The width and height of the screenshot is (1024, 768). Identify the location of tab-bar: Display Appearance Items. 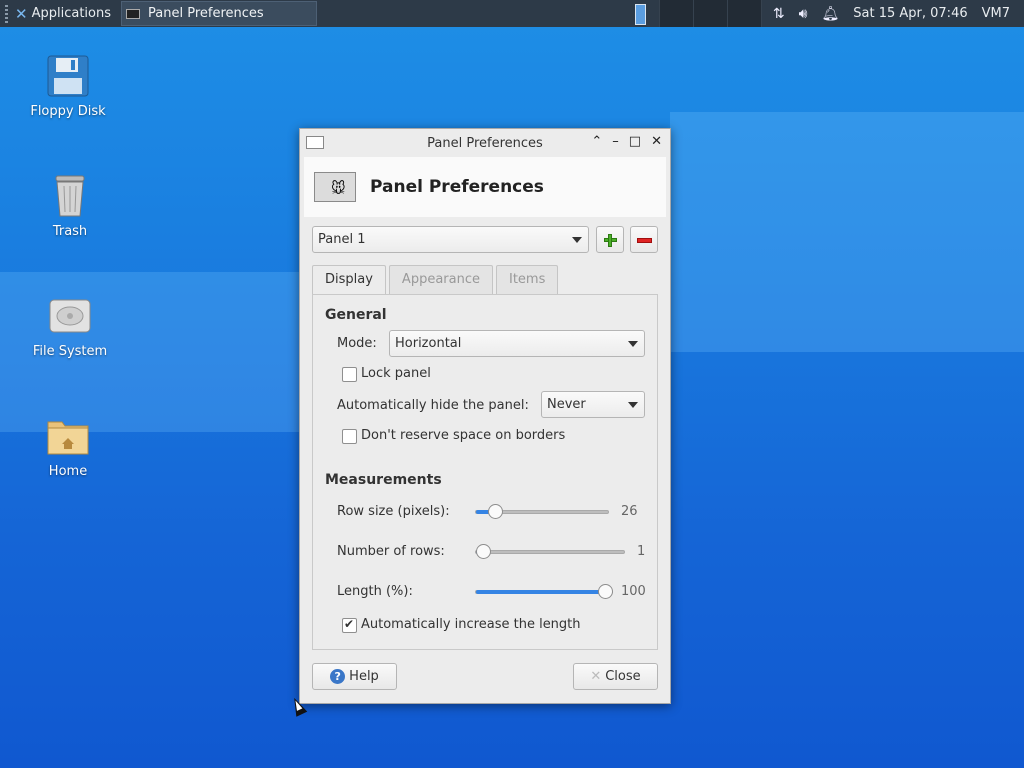
(436, 280).